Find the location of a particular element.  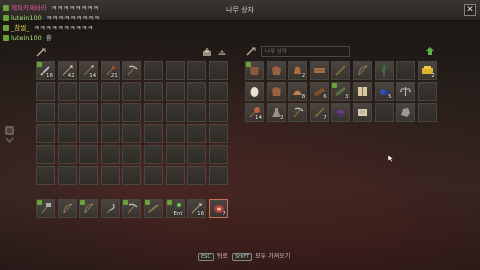

chest-upgrade-icon is located at coordinates (430, 51).